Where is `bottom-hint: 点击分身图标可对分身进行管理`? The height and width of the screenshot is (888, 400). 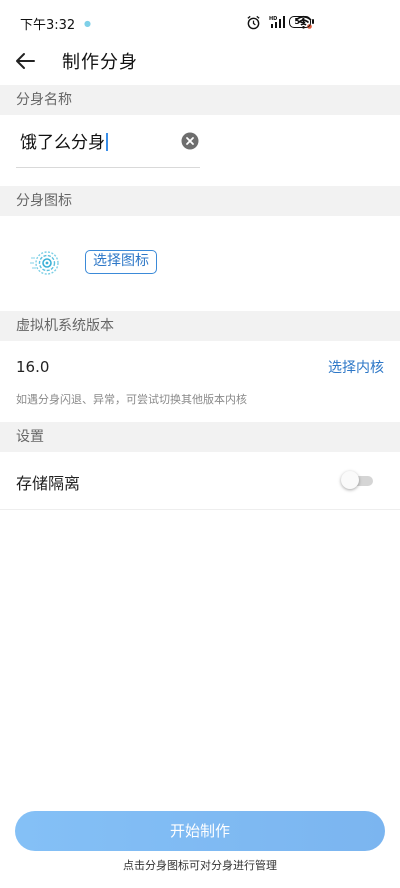
bottom-hint: 点击分身图标可对分身进行管理 is located at coordinates (200, 865).